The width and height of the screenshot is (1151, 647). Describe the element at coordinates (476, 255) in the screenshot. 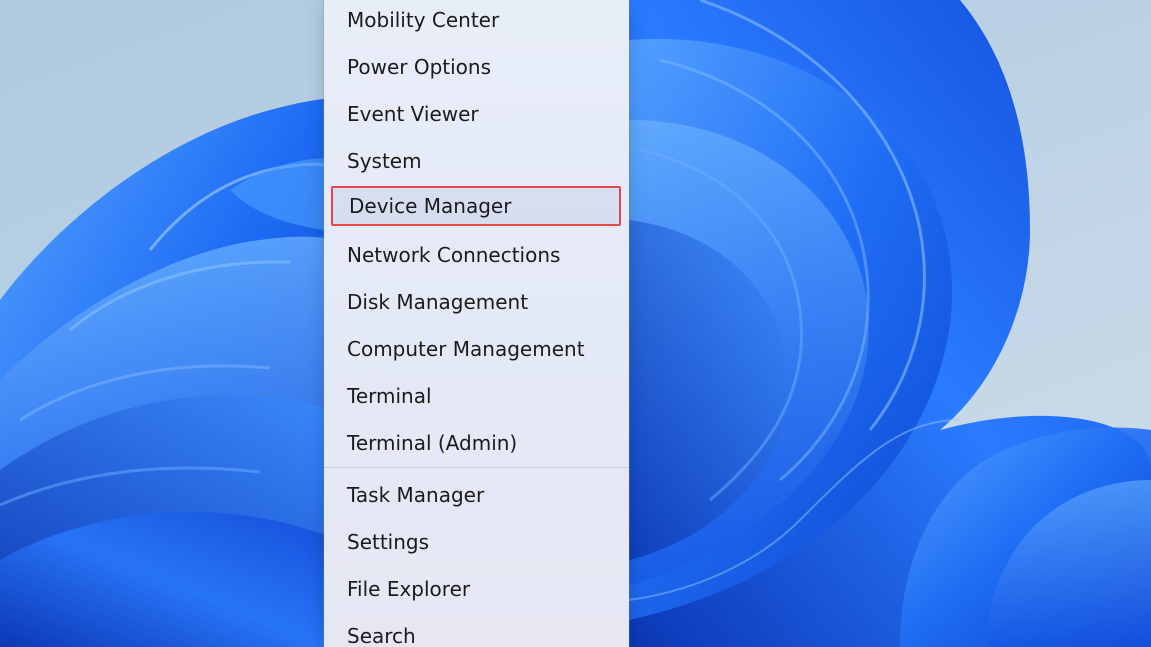

I see `menu-item-network-connections: Network Connections` at that location.